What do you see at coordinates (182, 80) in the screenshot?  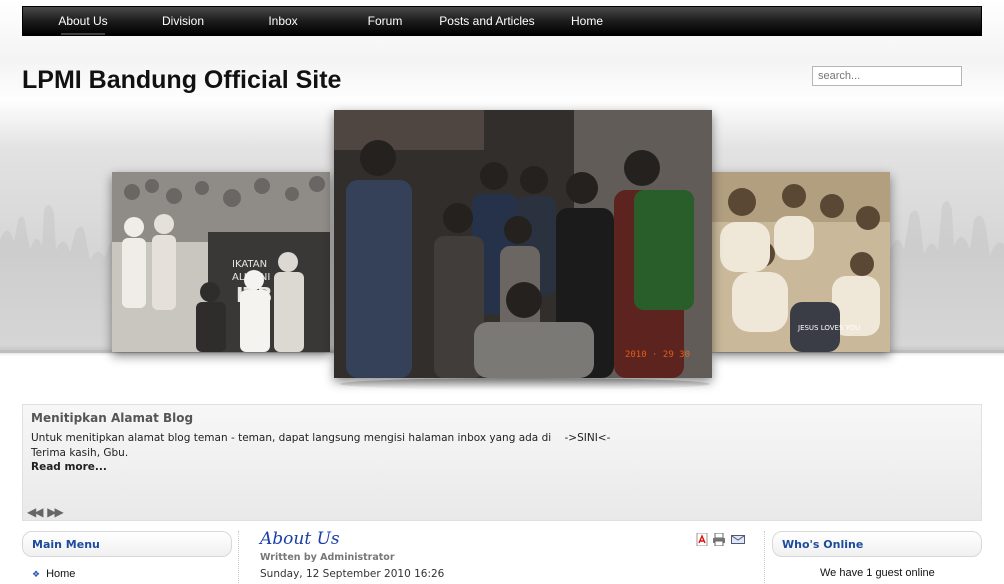 I see `site-title: LPMI Bandung Official Site` at bounding box center [182, 80].